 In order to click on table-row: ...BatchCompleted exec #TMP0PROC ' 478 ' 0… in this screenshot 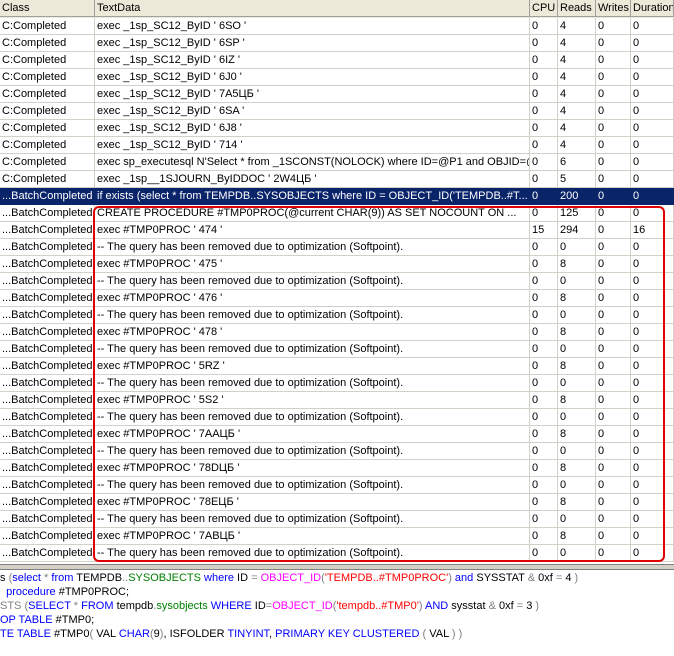, I will do `click(337, 332)`.